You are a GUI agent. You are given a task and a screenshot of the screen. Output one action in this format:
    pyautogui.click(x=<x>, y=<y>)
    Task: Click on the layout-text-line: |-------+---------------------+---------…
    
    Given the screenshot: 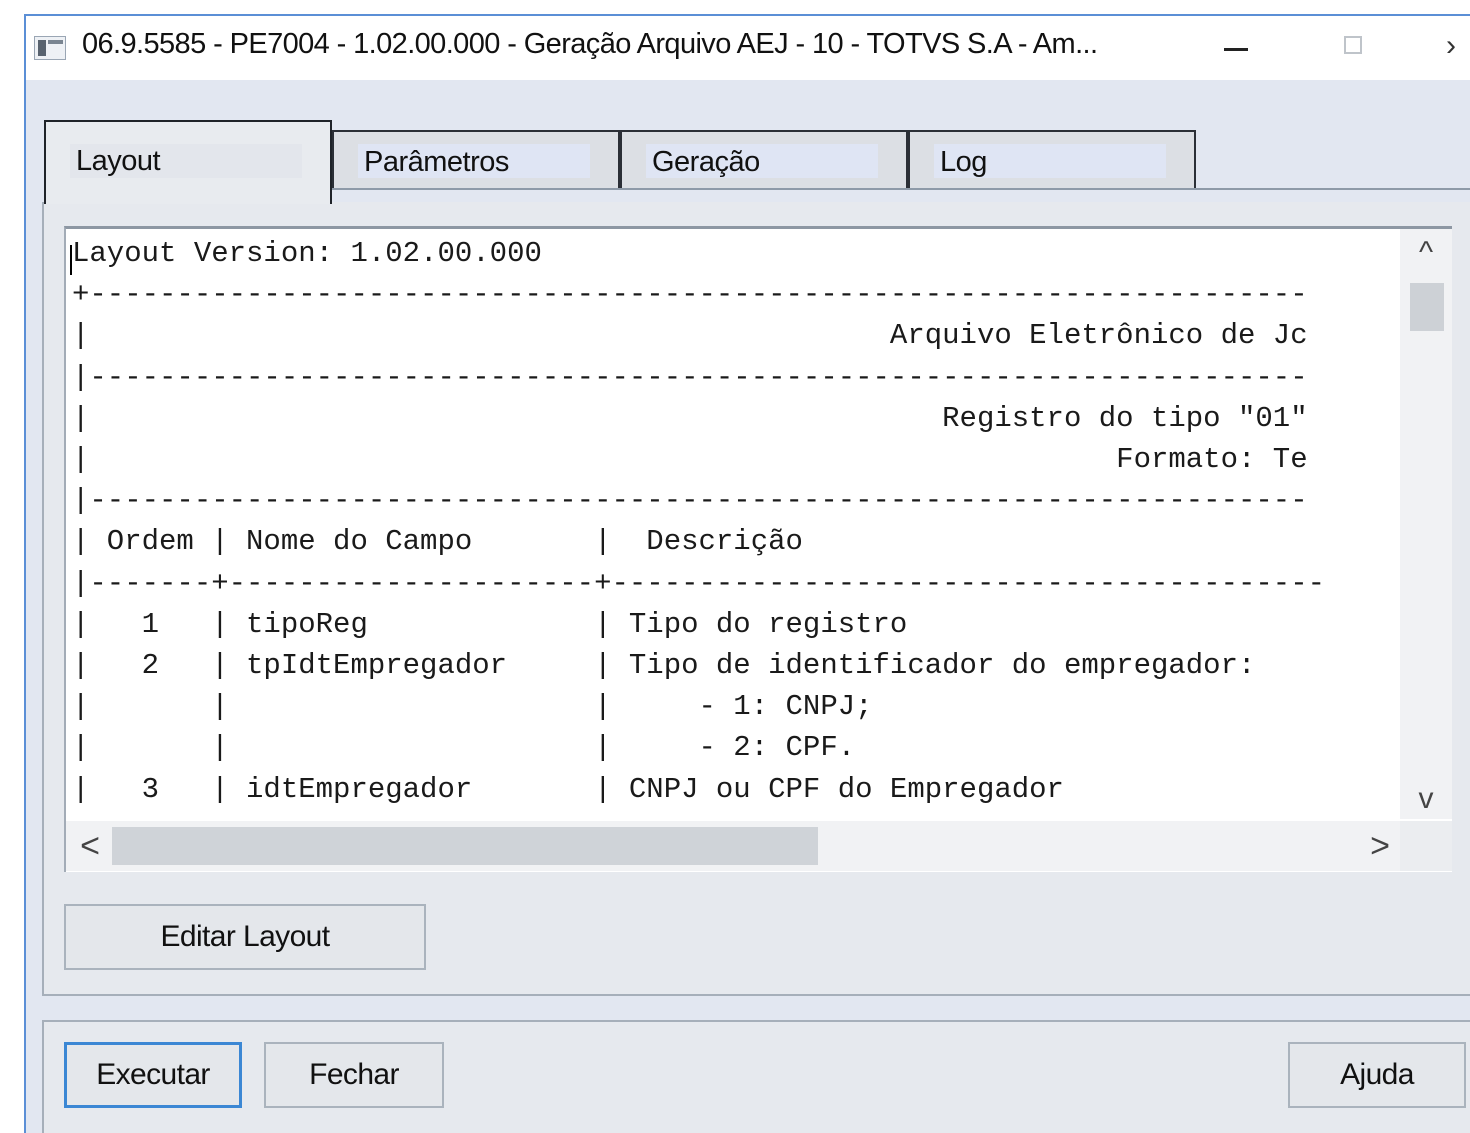 What is the action you would take?
    pyautogui.click(x=699, y=583)
    